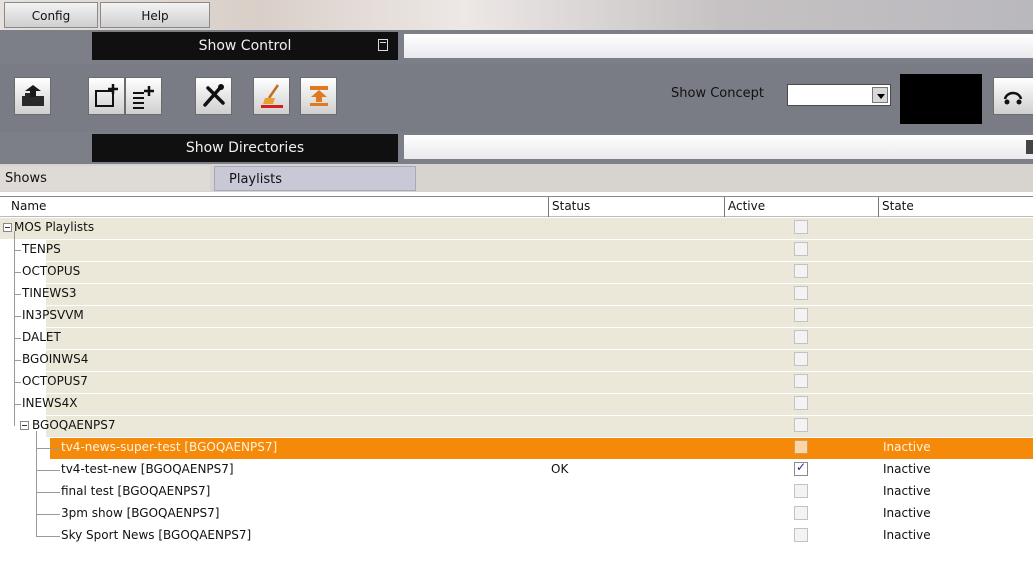  Describe the element at coordinates (718, 147) in the screenshot. I see `show-directories-header-fill` at that location.